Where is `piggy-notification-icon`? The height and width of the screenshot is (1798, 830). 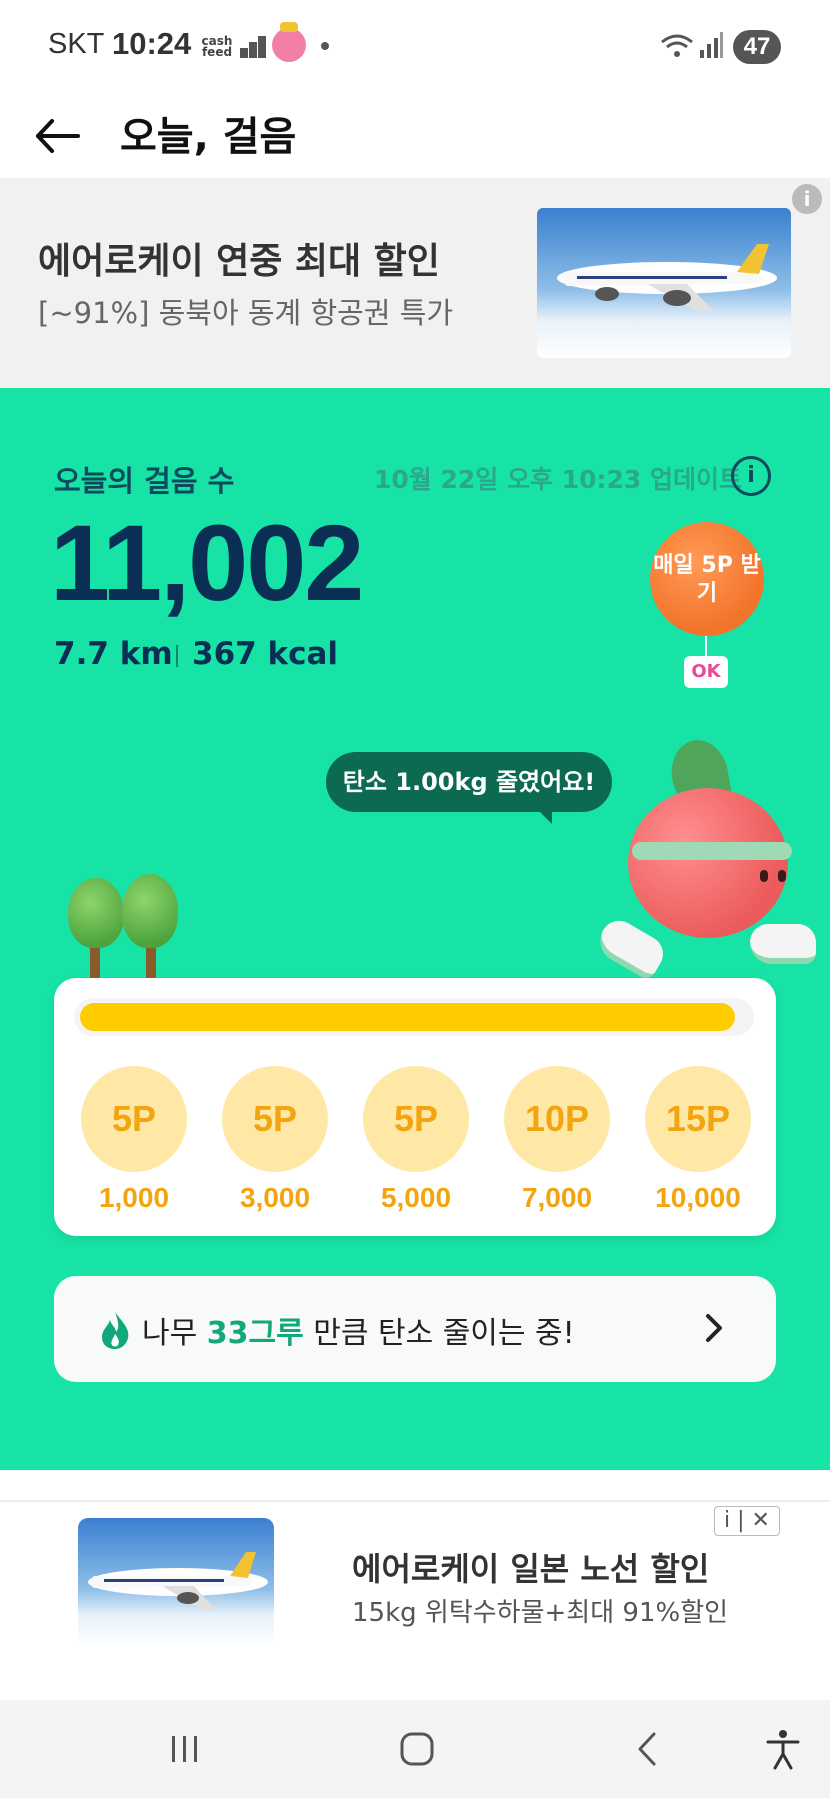 piggy-notification-icon is located at coordinates (289, 42).